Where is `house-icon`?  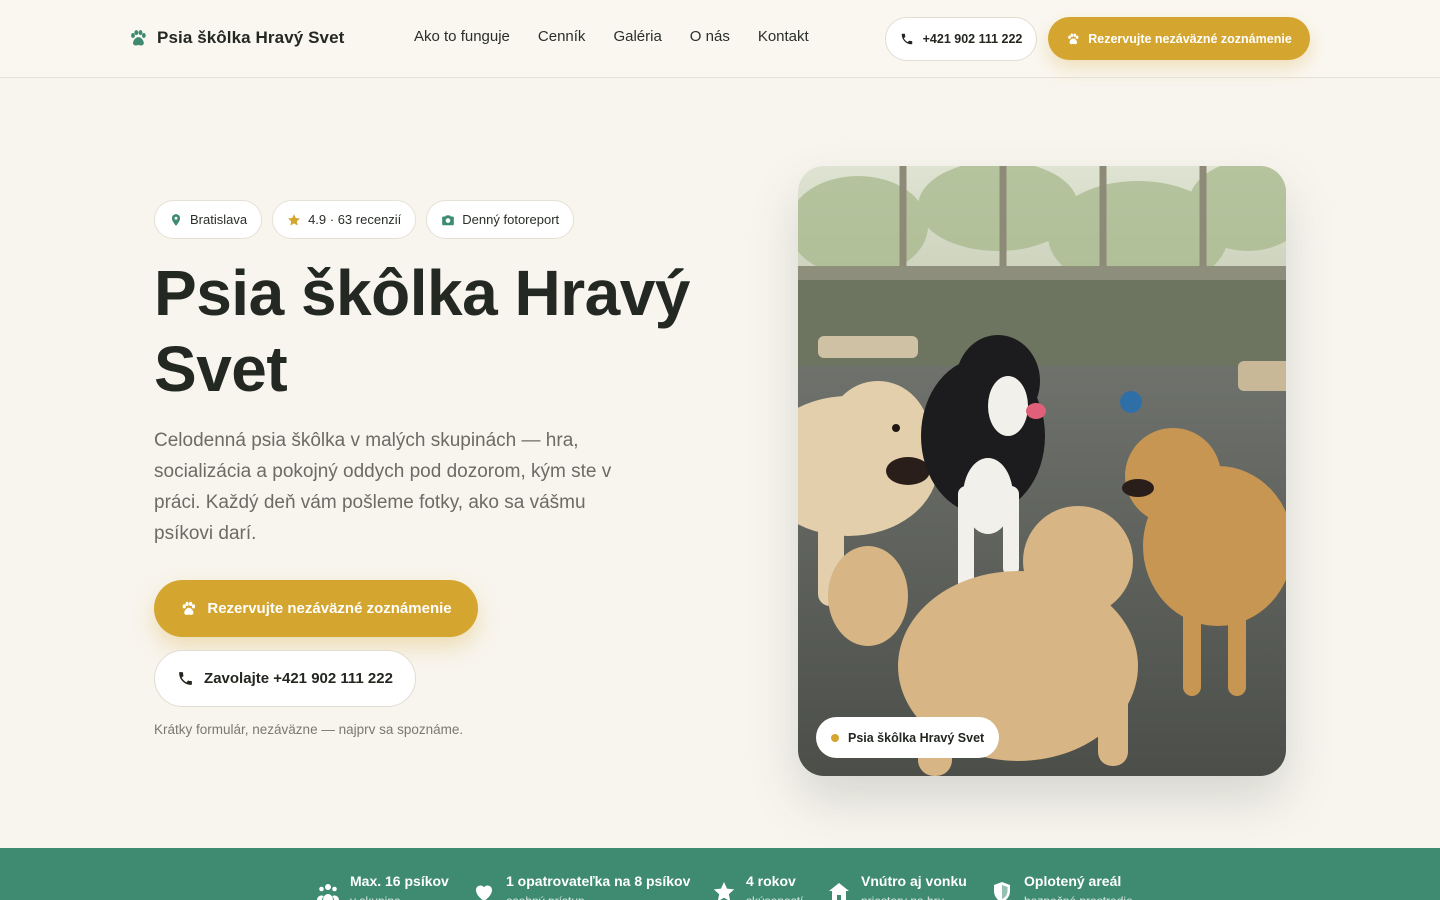
house-icon is located at coordinates (839, 891).